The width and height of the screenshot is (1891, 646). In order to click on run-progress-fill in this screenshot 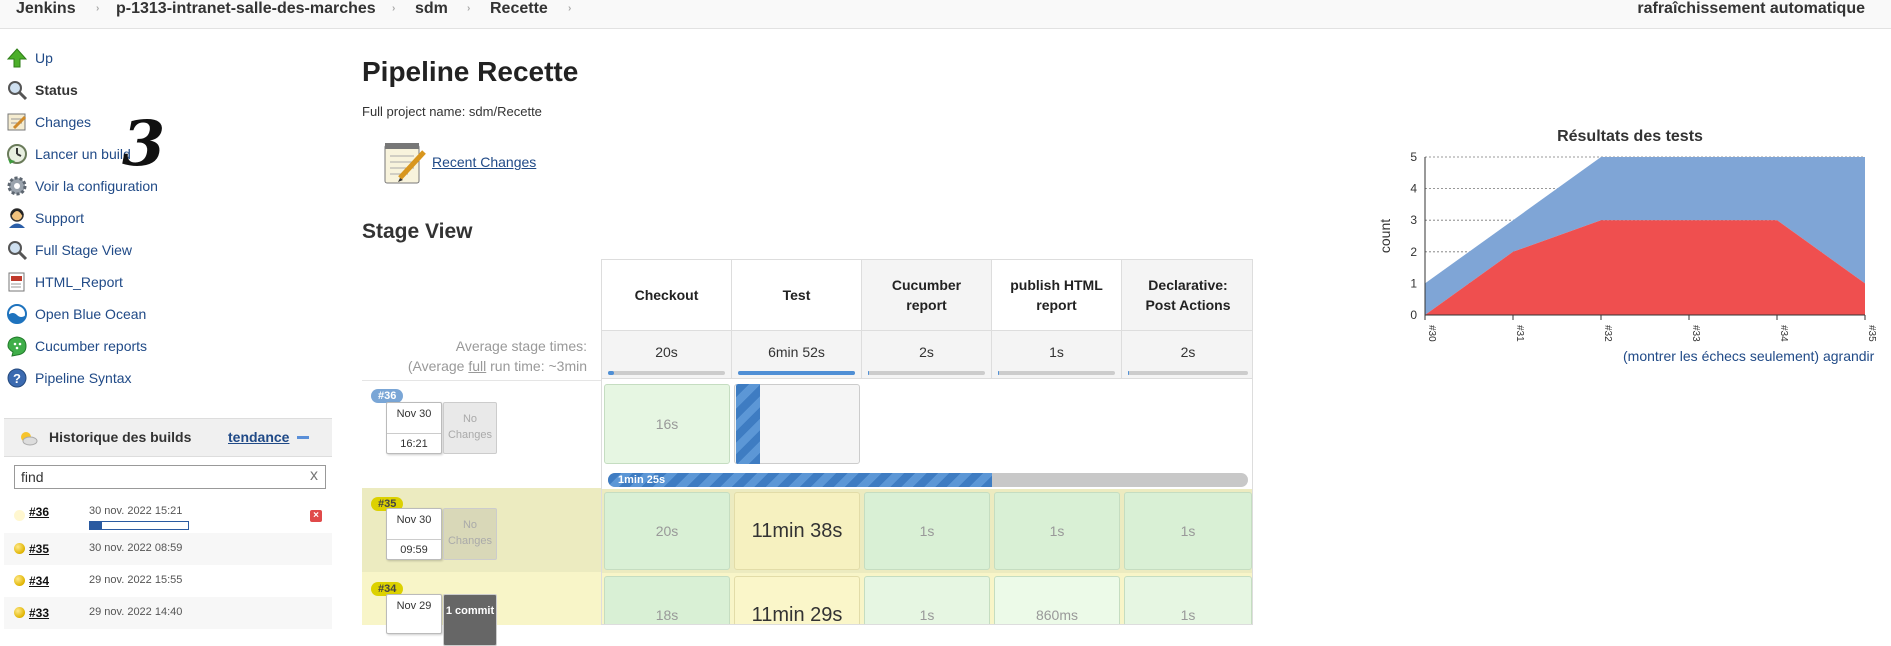, I will do `click(800, 480)`.